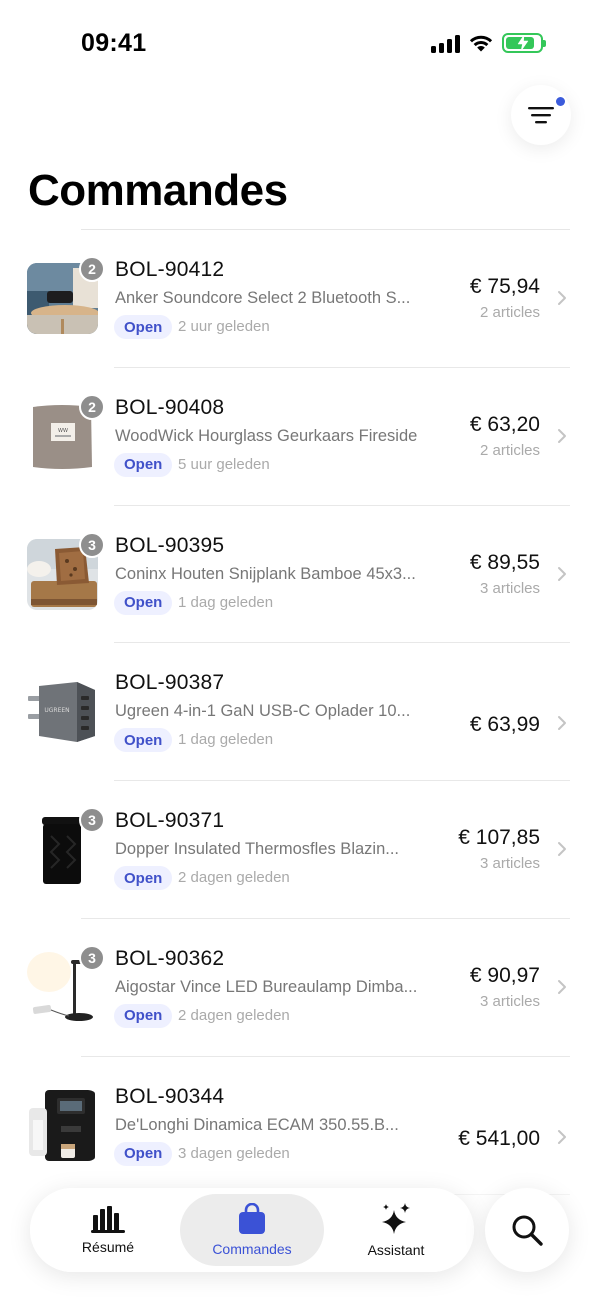 This screenshot has width=598, height=1300. What do you see at coordinates (396, 1250) in the screenshot?
I see `tab-label: Assistant` at bounding box center [396, 1250].